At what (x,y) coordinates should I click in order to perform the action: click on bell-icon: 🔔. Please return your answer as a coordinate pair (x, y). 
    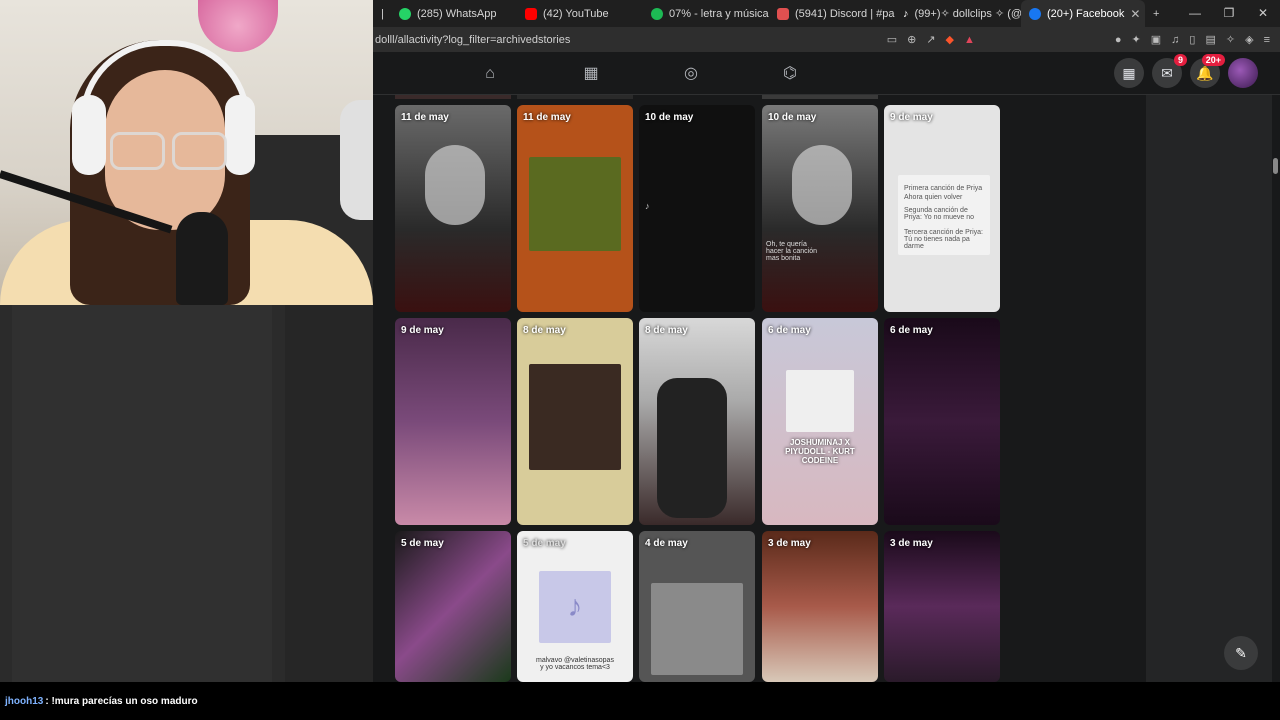
    Looking at the image, I should click on (1205, 72).